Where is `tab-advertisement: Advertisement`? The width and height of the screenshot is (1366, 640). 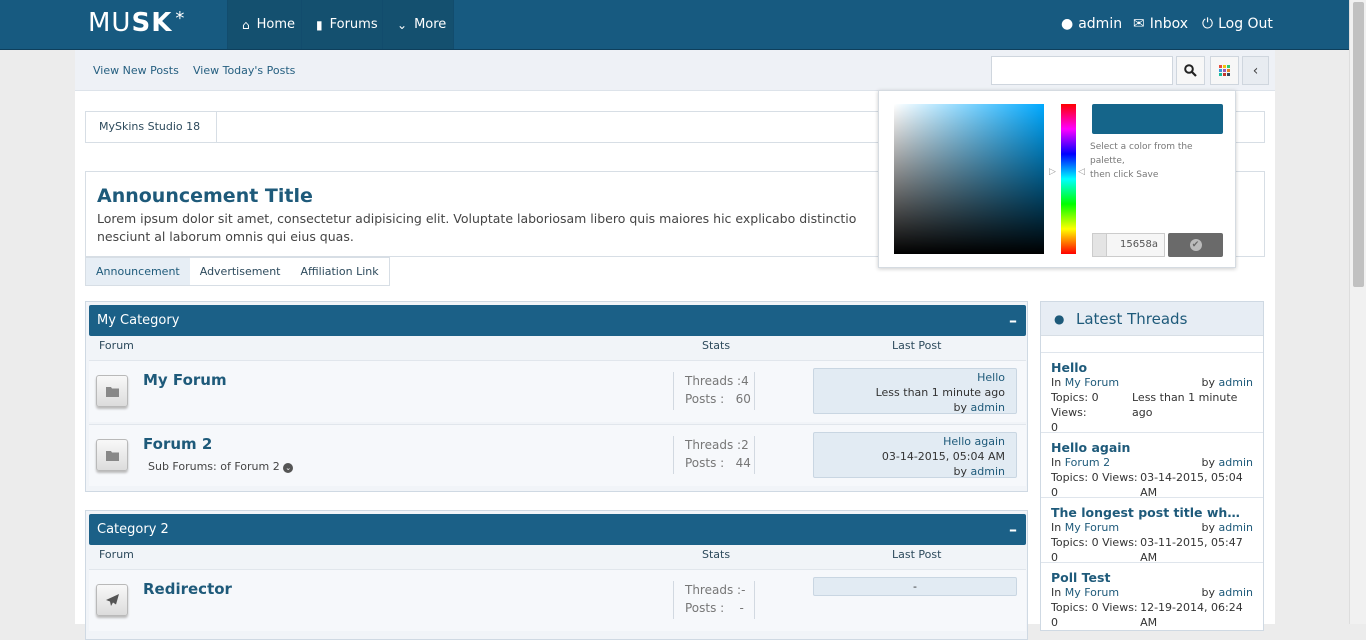 tab-advertisement: Advertisement is located at coordinates (240, 271).